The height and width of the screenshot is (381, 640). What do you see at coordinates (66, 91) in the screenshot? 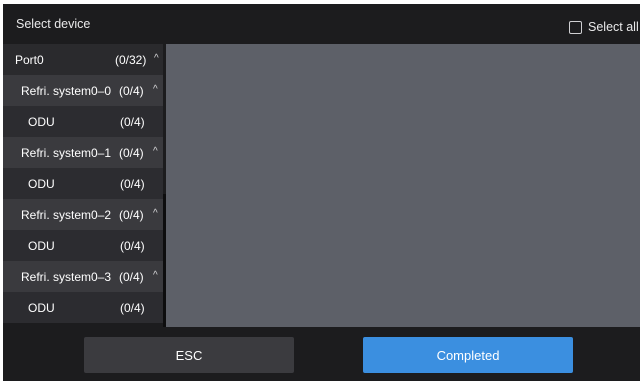
I see `tree-item-label: Refri. system0–0` at bounding box center [66, 91].